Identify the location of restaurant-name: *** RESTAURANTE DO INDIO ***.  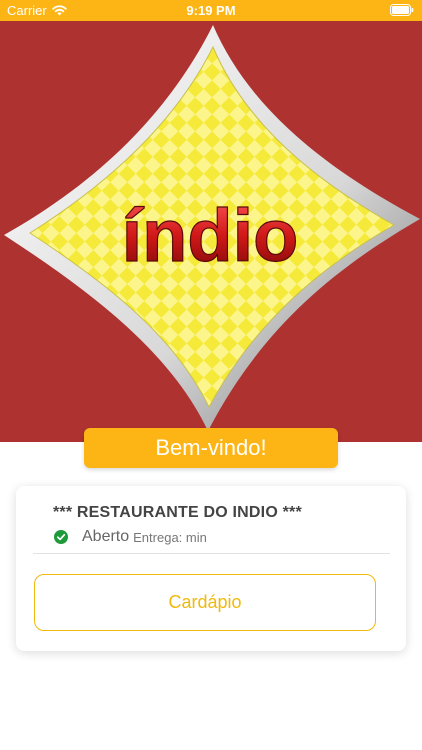
(177, 512).